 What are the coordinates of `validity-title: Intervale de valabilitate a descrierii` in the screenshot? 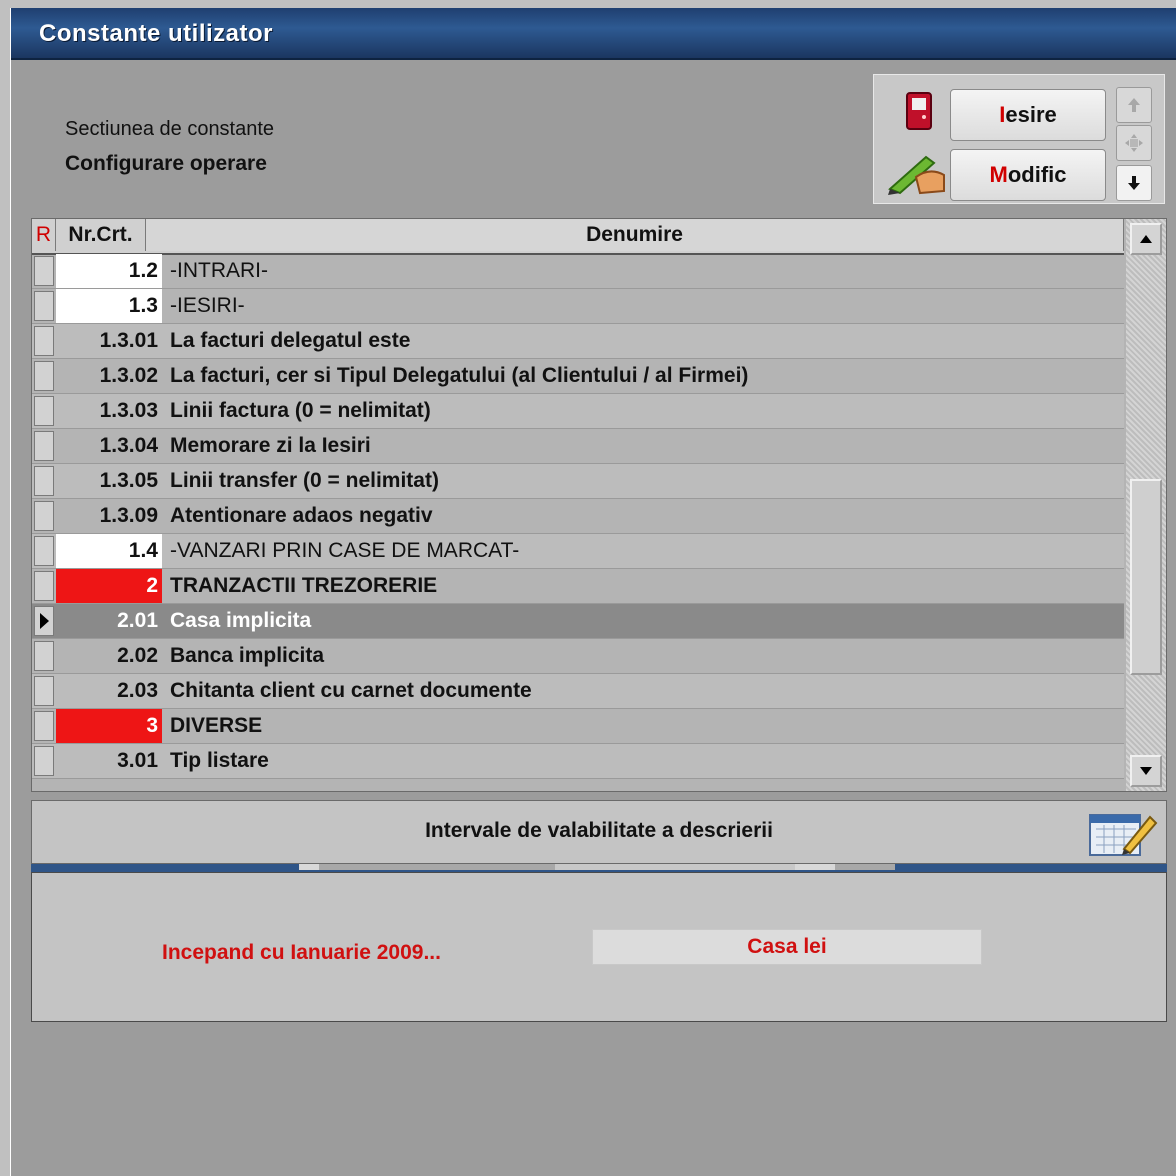 It's located at (599, 830).